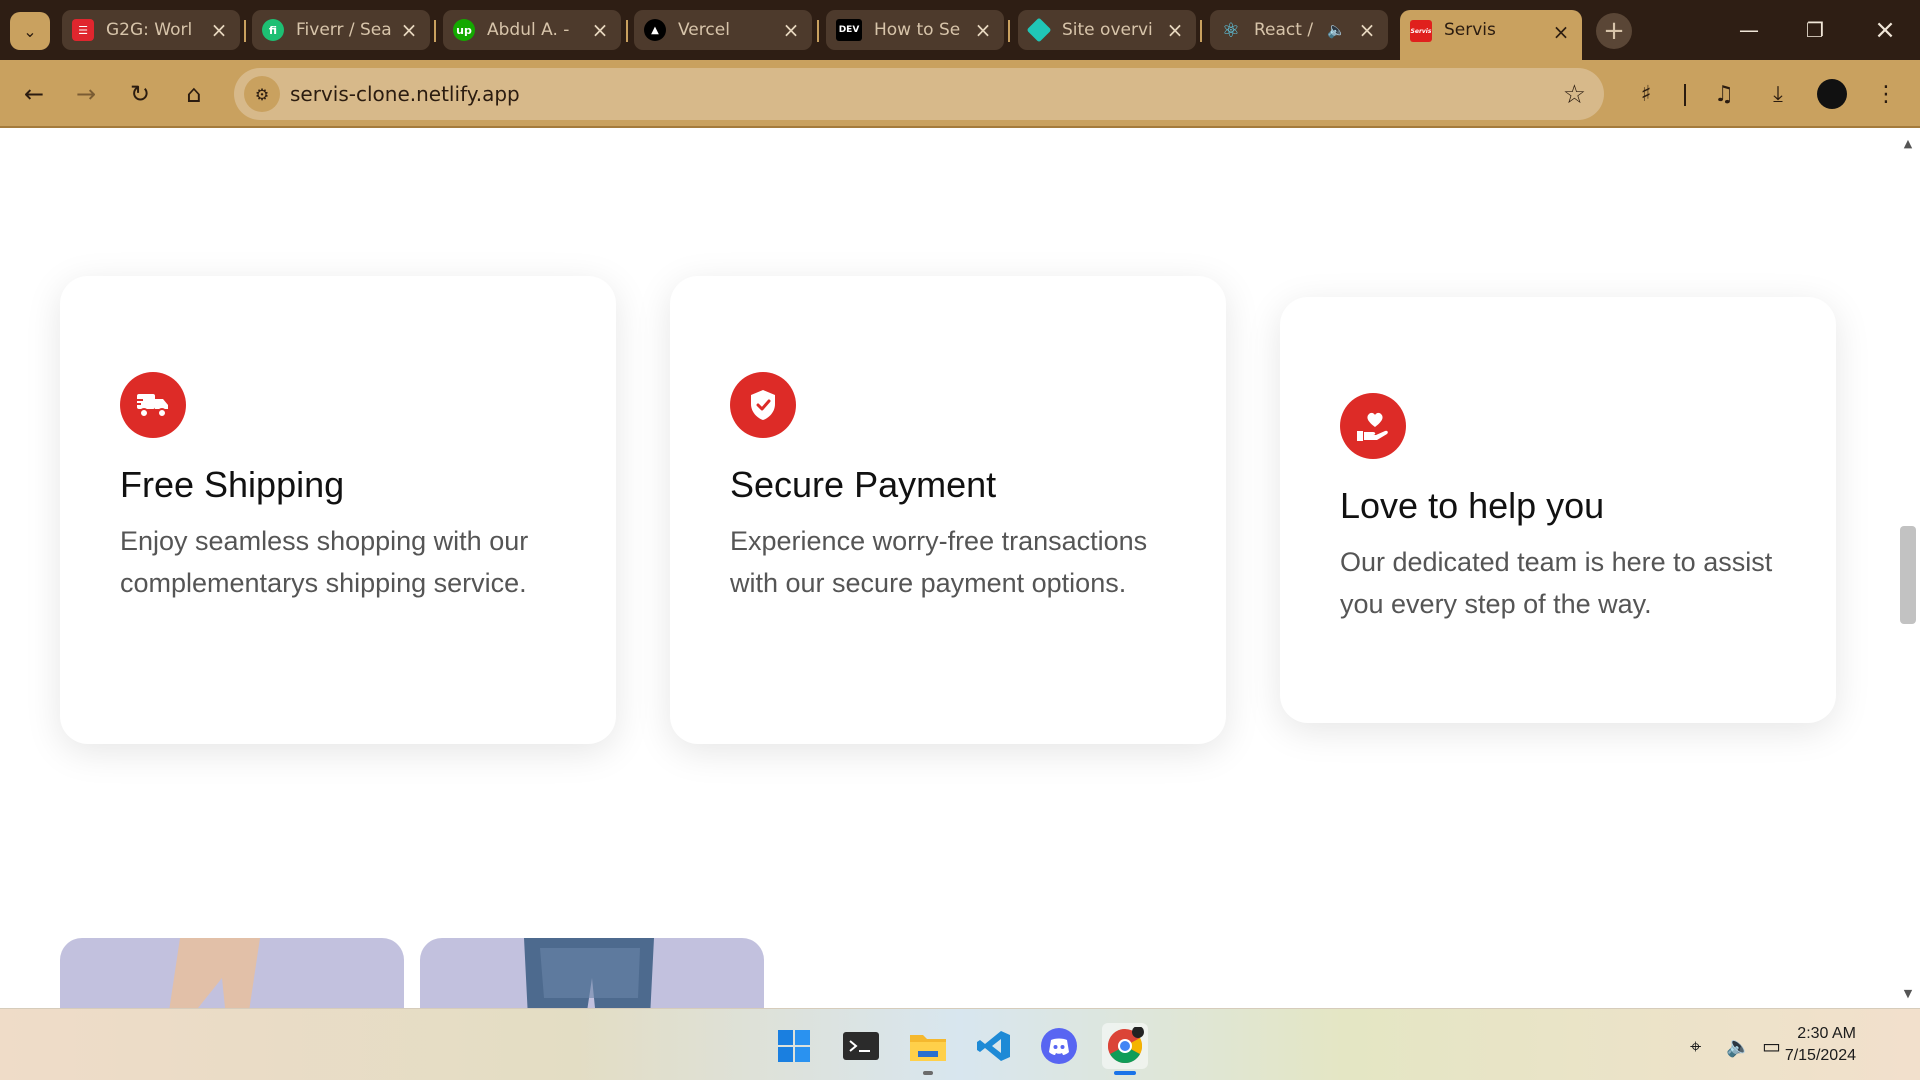 This screenshot has width=1920, height=1080. What do you see at coordinates (232, 484) in the screenshot?
I see `feature-title: Free Shipping` at bounding box center [232, 484].